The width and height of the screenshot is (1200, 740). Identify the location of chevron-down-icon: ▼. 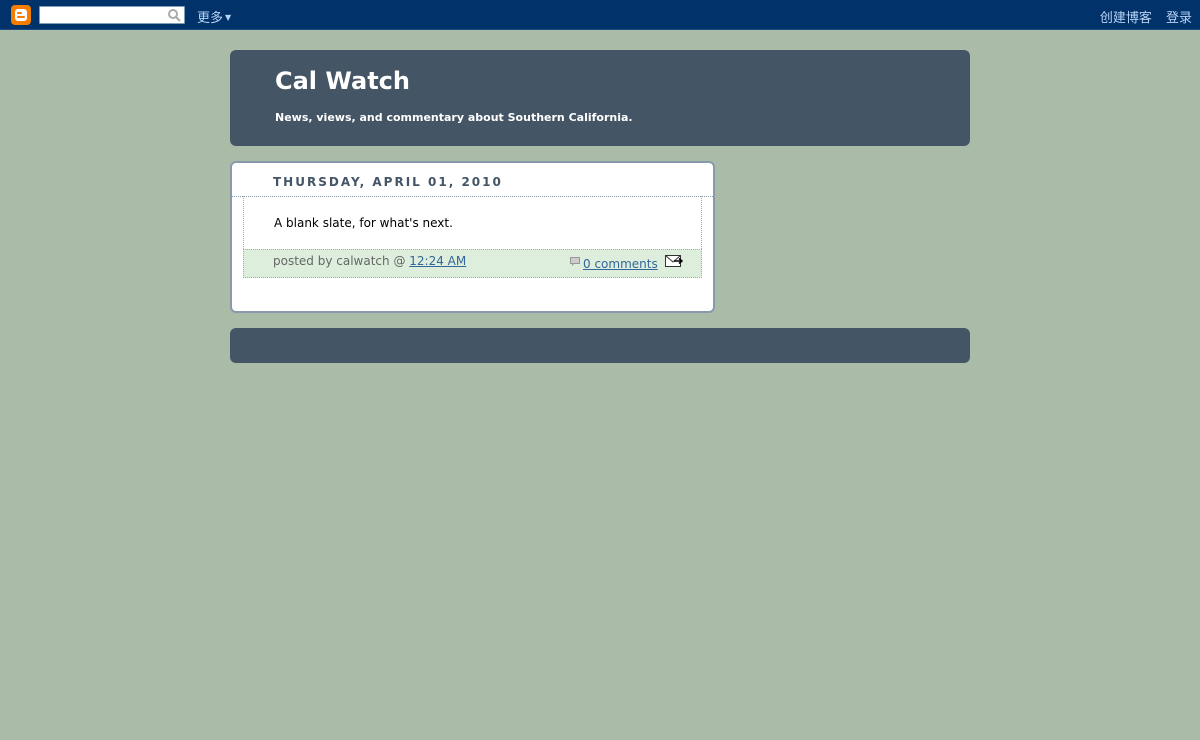
(228, 17).